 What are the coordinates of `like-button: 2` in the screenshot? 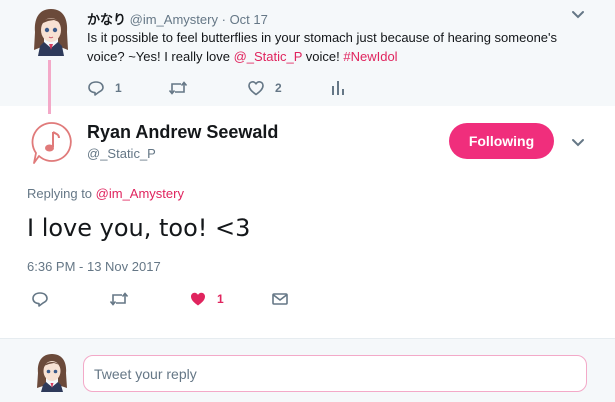 It's located at (264, 88).